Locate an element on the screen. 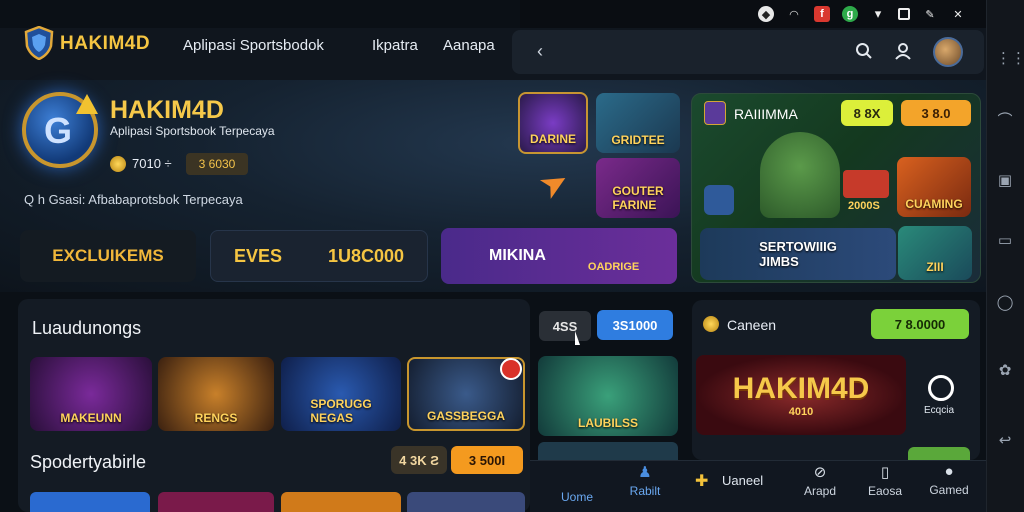 The width and height of the screenshot is (1024, 512). bottom-nav-cards: ▯ Eaosa is located at coordinates (885, 480).